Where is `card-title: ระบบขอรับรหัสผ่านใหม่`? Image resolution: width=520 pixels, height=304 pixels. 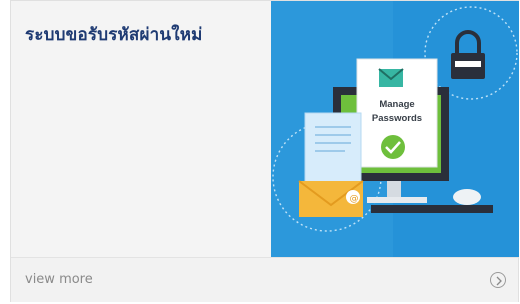
card-title: ระบบขอรับรหัสผ่านใหม่ is located at coordinates (114, 35).